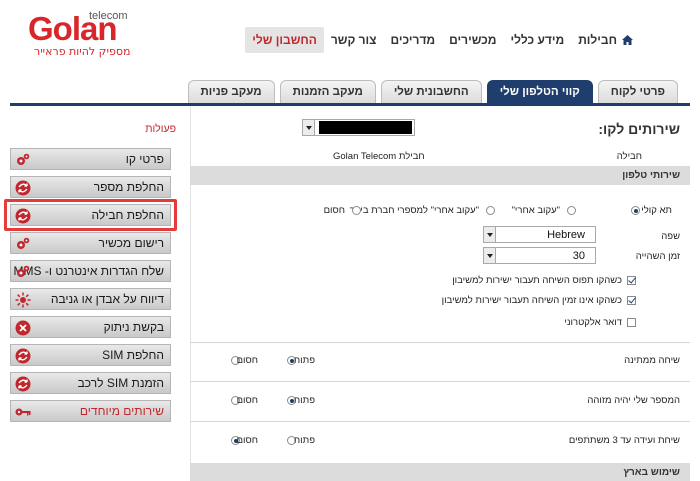  I want to click on logo-telecom-text: telecom, so click(108, 16).